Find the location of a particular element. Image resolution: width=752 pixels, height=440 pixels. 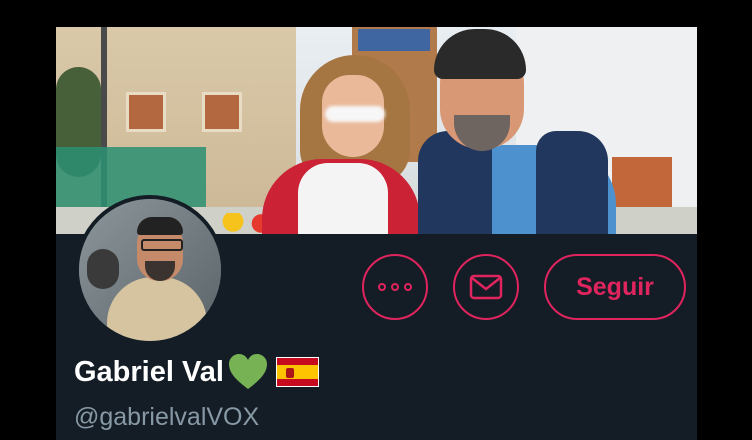

follow-button: Seguir is located at coordinates (615, 287).